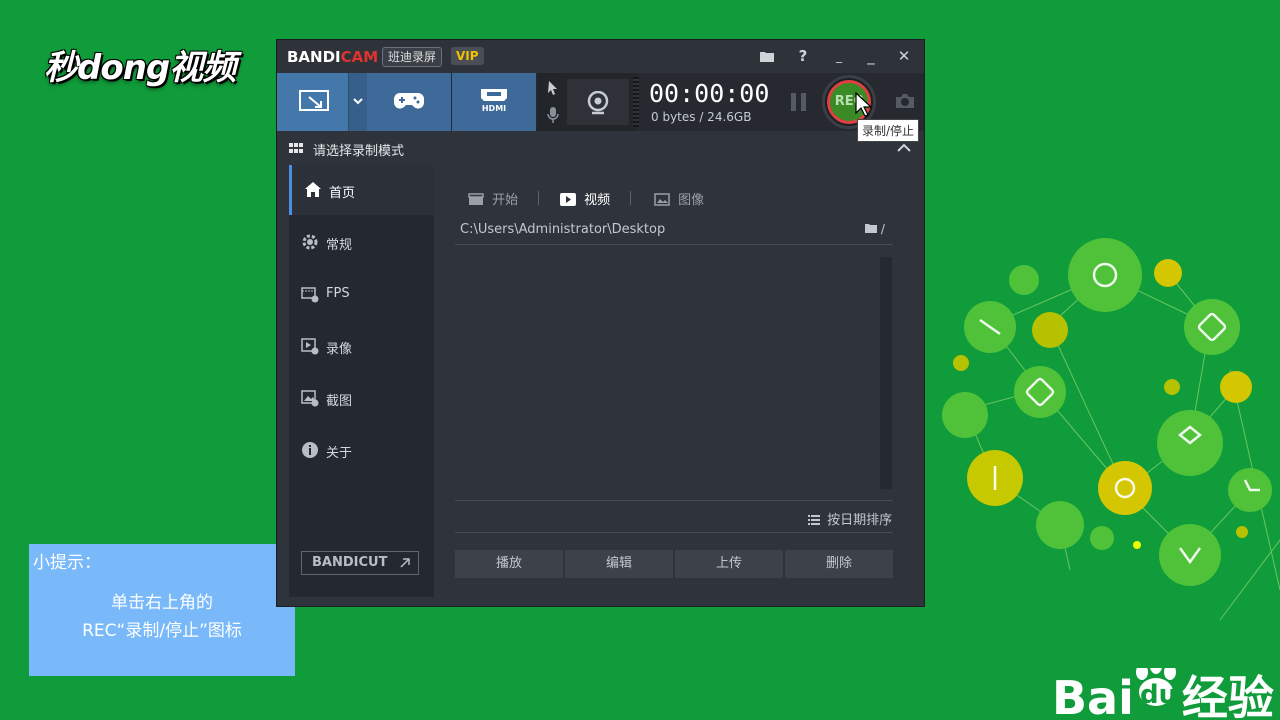 Image resolution: width=1280 pixels, height=720 pixels. I want to click on cursor-effect-icon, so click(553, 88).